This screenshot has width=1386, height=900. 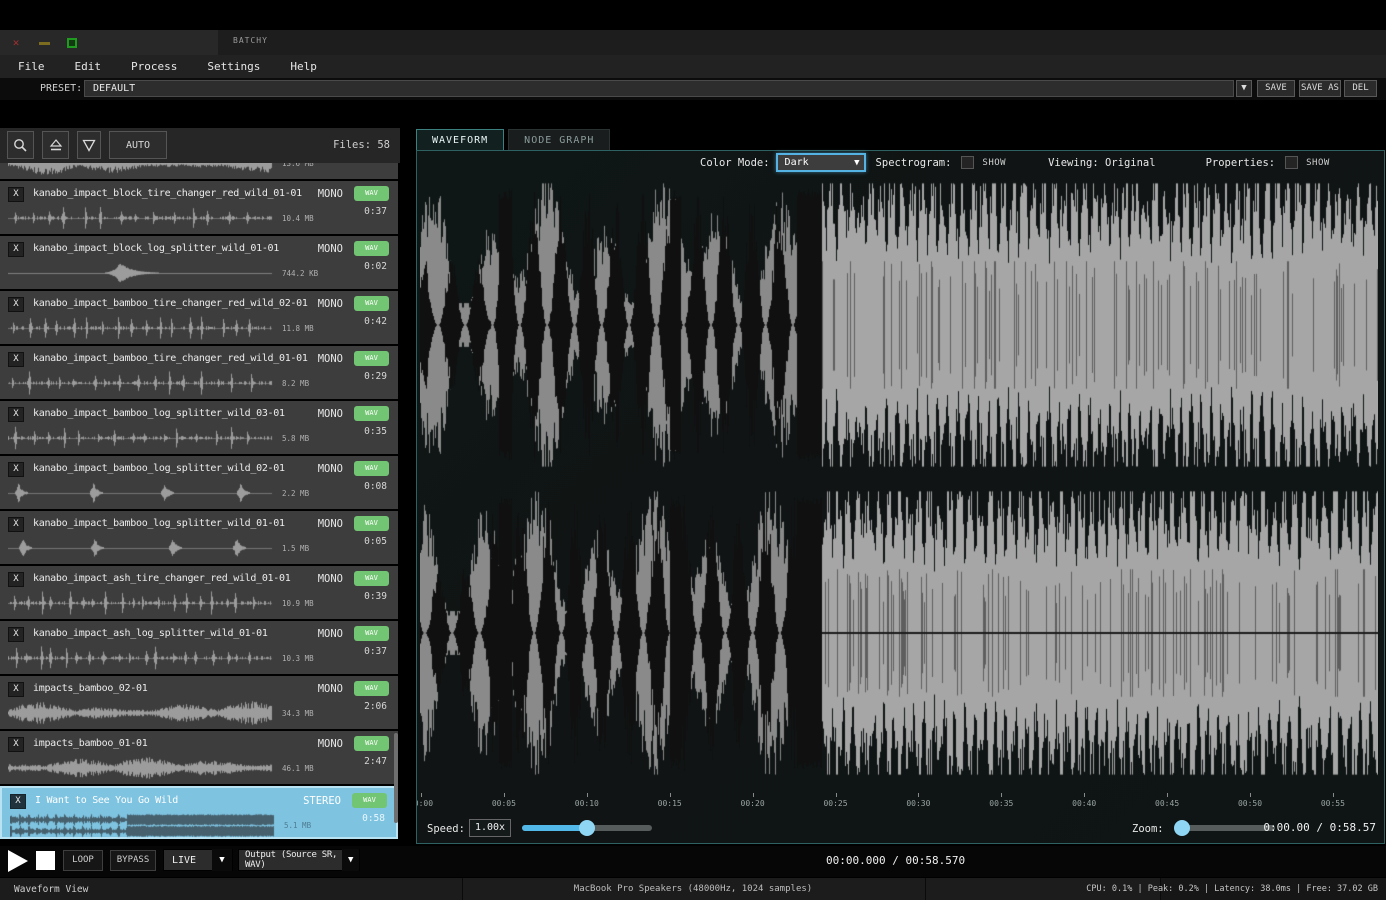 What do you see at coordinates (61, 88) in the screenshot?
I see `preset-label: PRESET:` at bounding box center [61, 88].